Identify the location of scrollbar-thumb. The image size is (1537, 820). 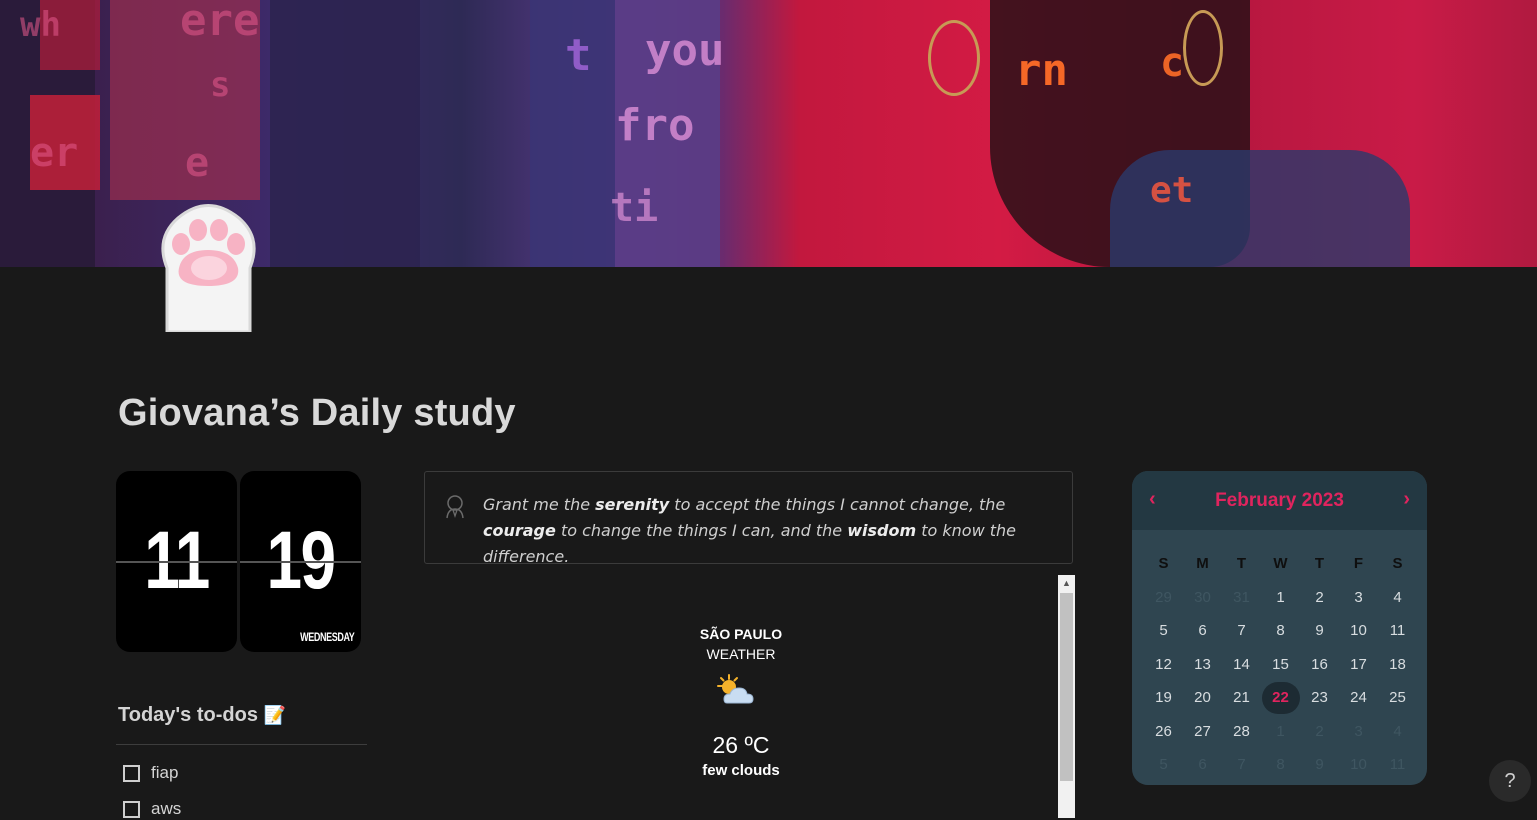
(1066, 687).